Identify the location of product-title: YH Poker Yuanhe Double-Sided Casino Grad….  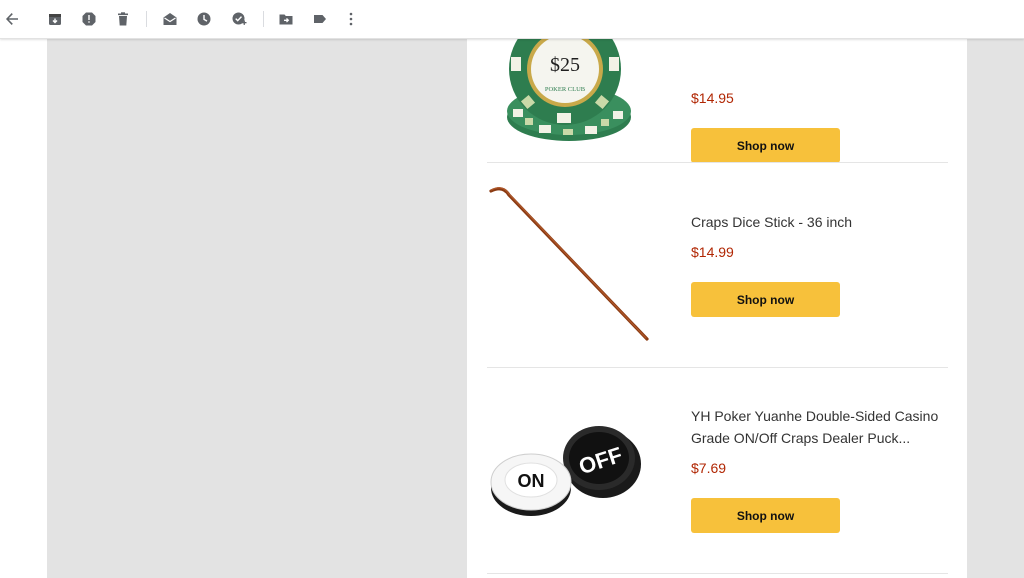
(821, 427).